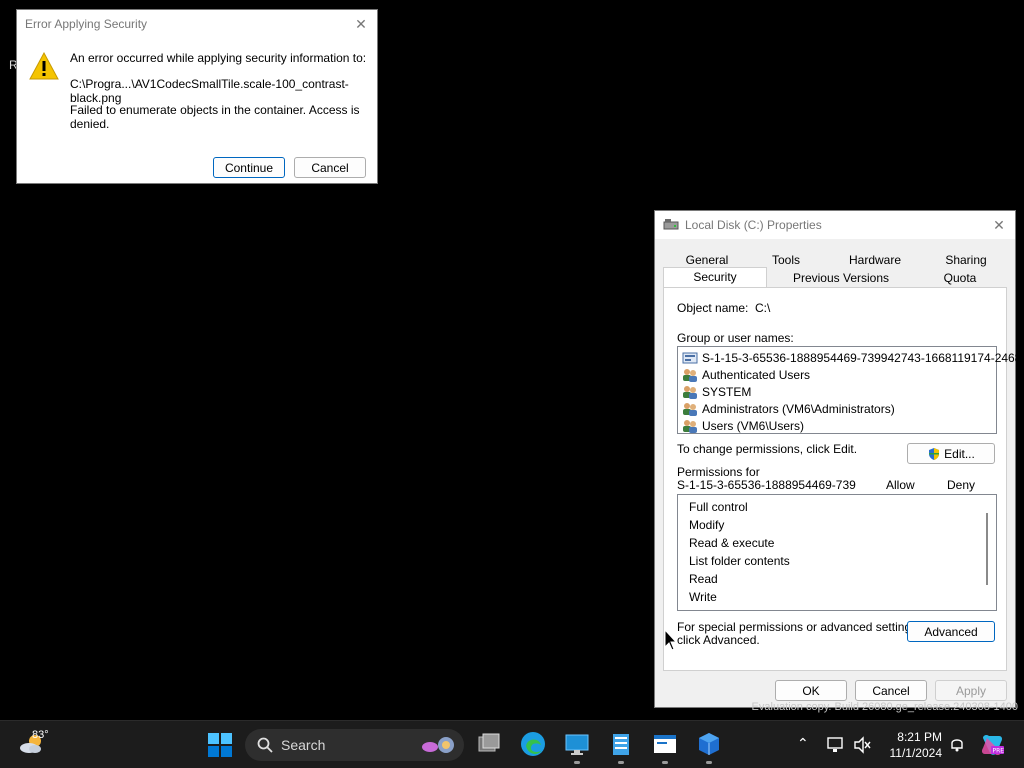 The height and width of the screenshot is (768, 1024). Describe the element at coordinates (718, 640) in the screenshot. I see `special-permissions-hint-2: click Advanced.` at that location.